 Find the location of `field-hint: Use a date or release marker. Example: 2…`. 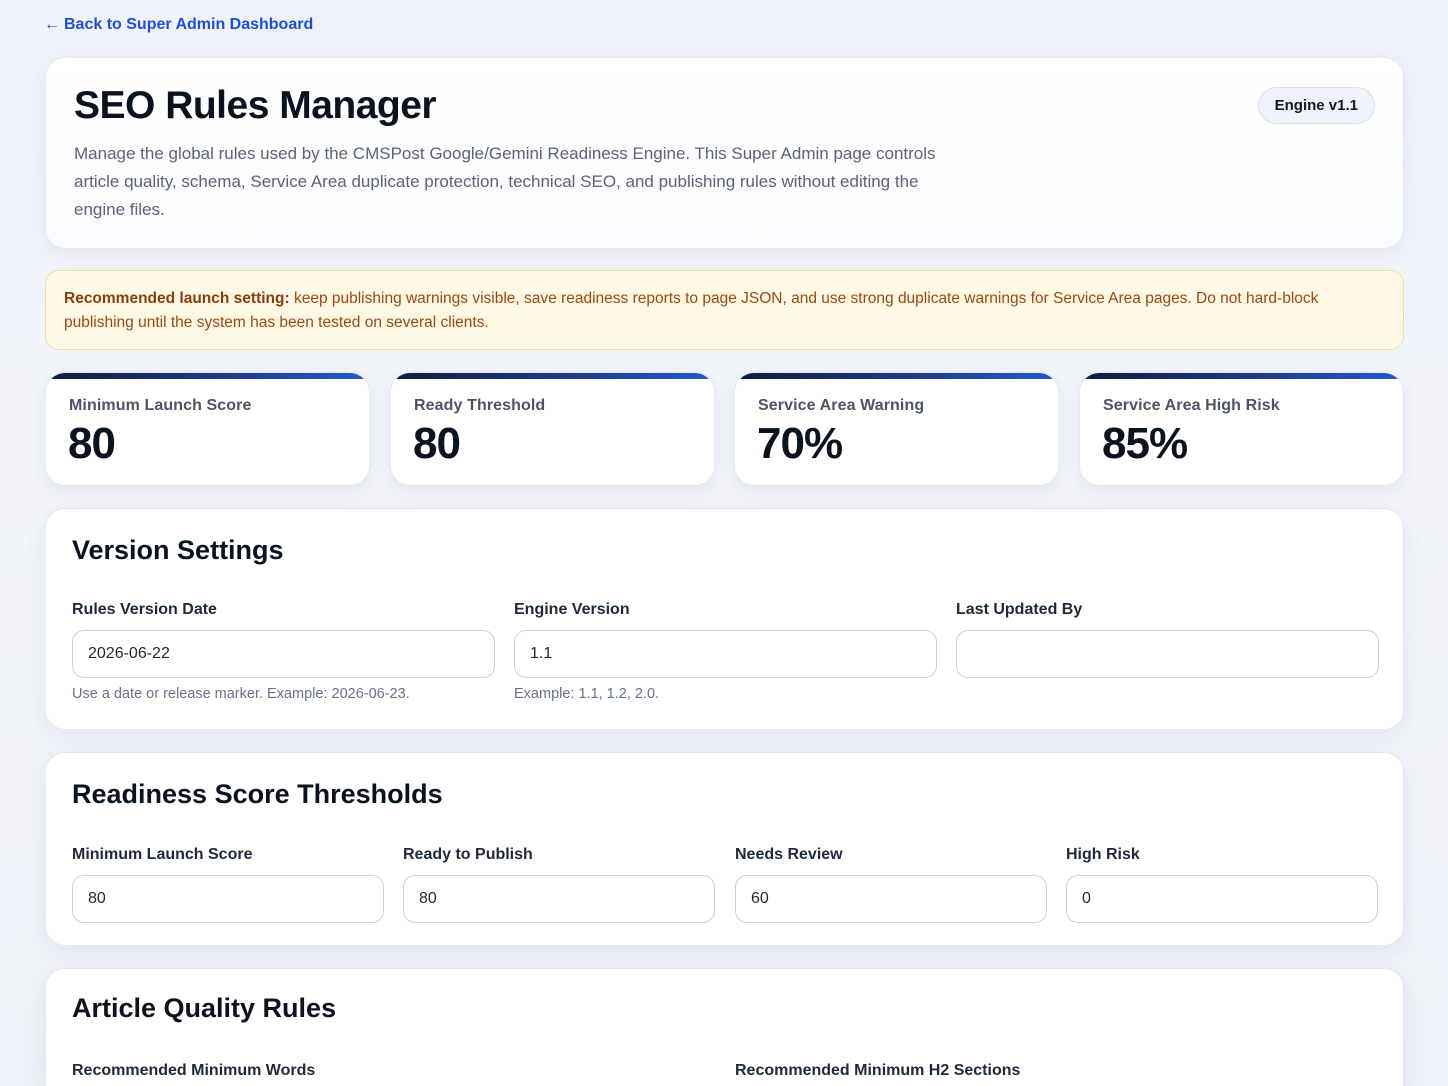

field-hint: Use a date or release marker. Example: 2… is located at coordinates (241, 694).